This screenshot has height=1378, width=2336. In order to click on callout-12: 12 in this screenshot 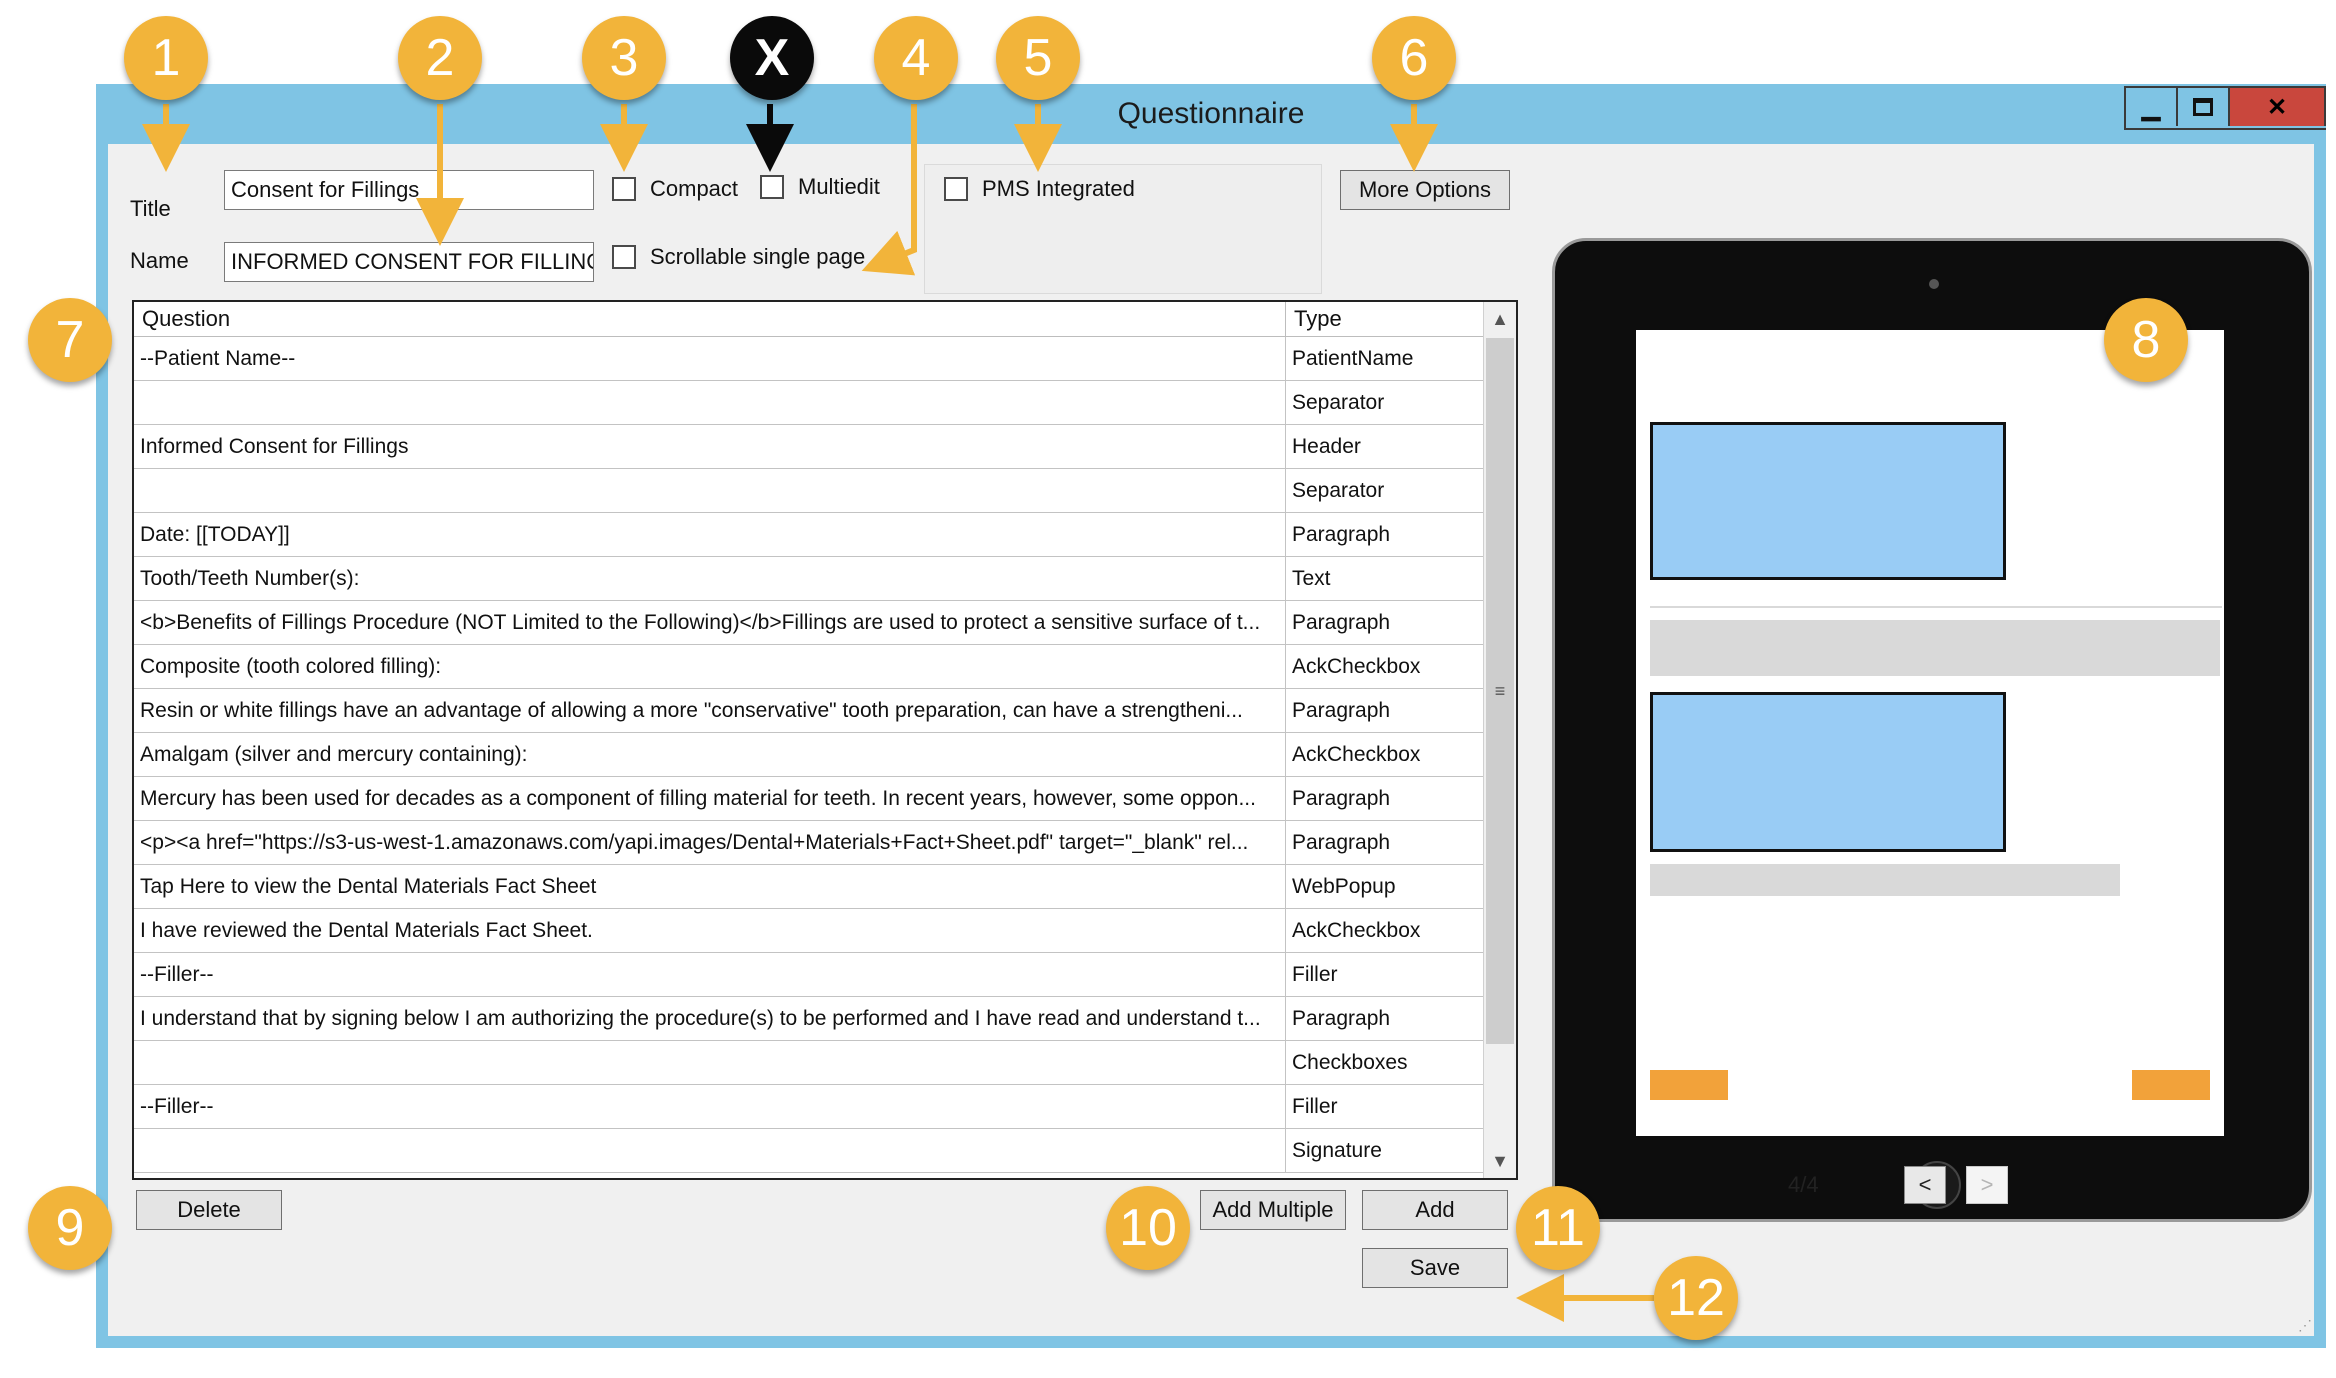, I will do `click(1696, 1298)`.